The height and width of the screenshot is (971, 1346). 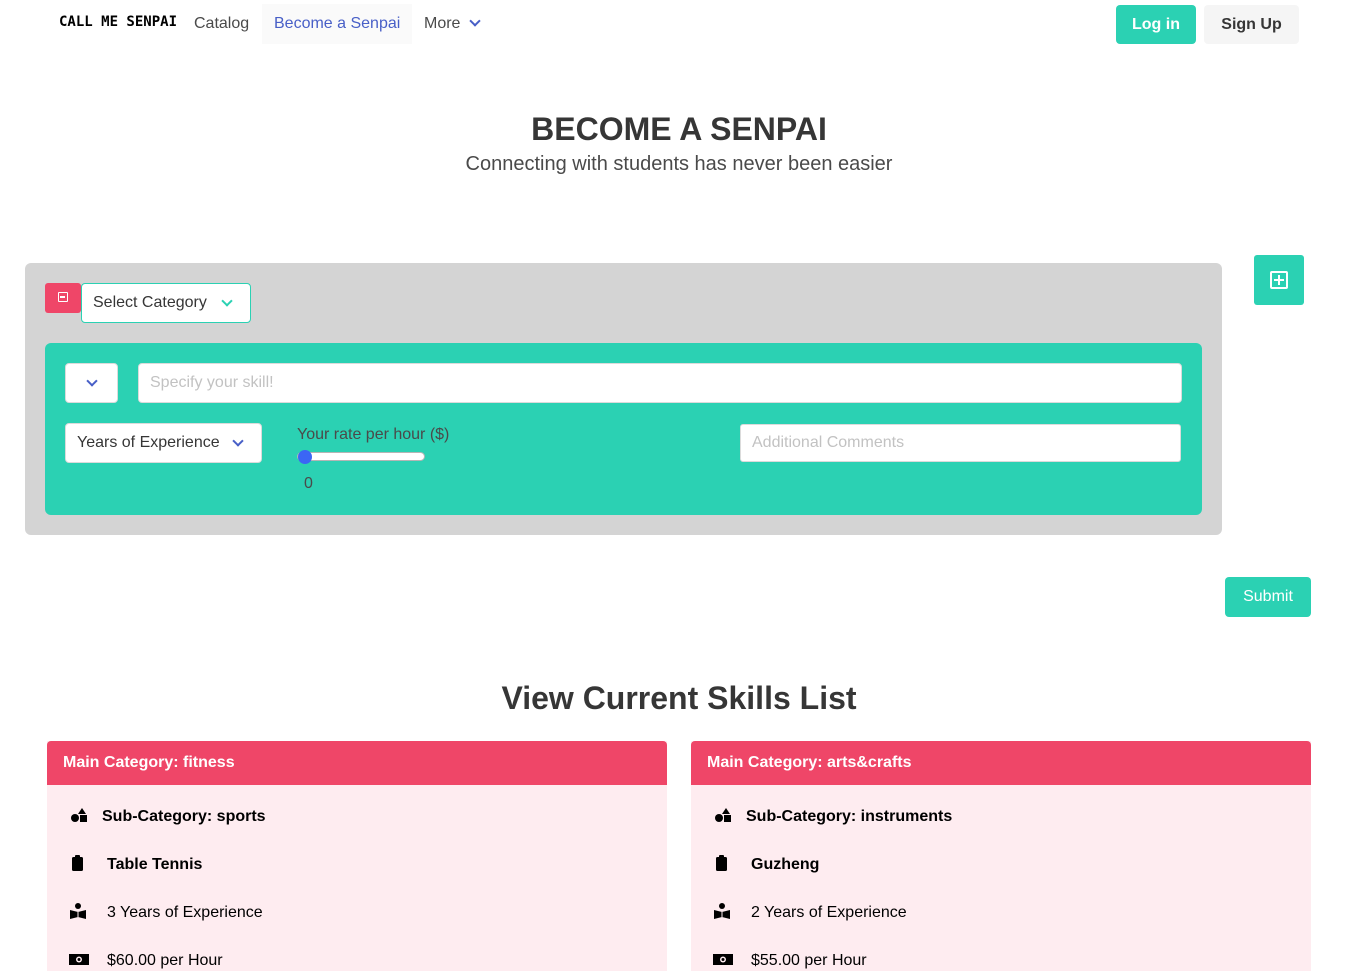 What do you see at coordinates (442, 23) in the screenshot?
I see `nav-more-label: More` at bounding box center [442, 23].